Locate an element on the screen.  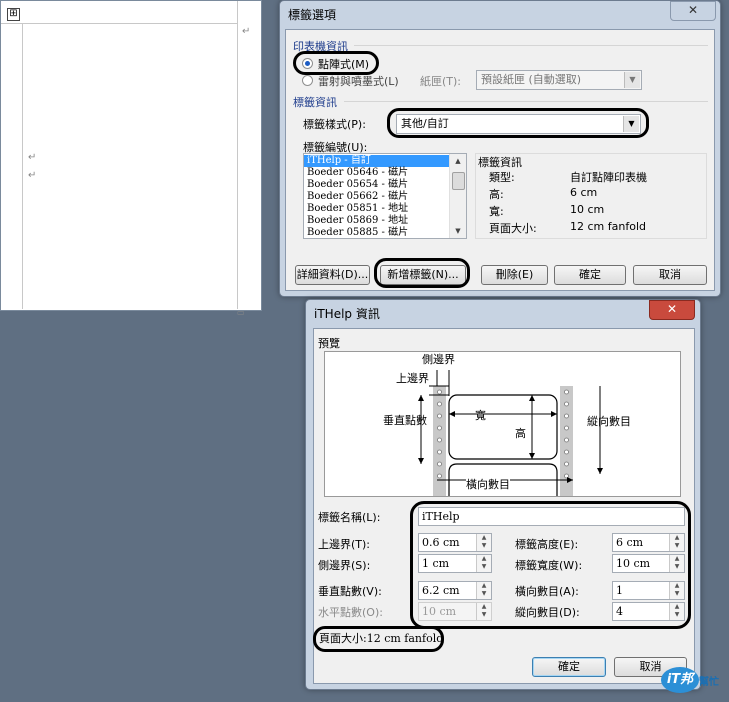
number-down-value: 4 is located at coordinates (619, 611).